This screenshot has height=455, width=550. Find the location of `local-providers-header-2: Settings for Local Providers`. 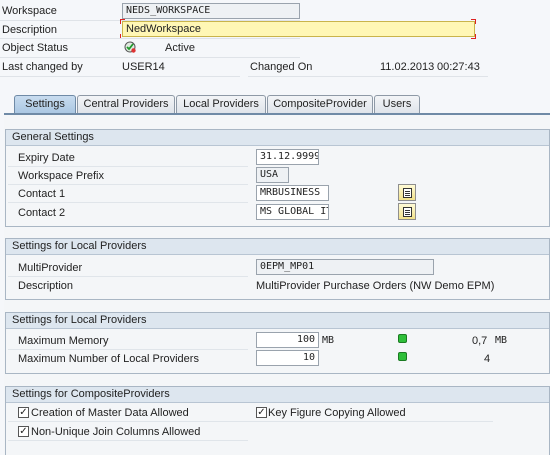

local-providers-header-2: Settings for Local Providers is located at coordinates (277, 321).